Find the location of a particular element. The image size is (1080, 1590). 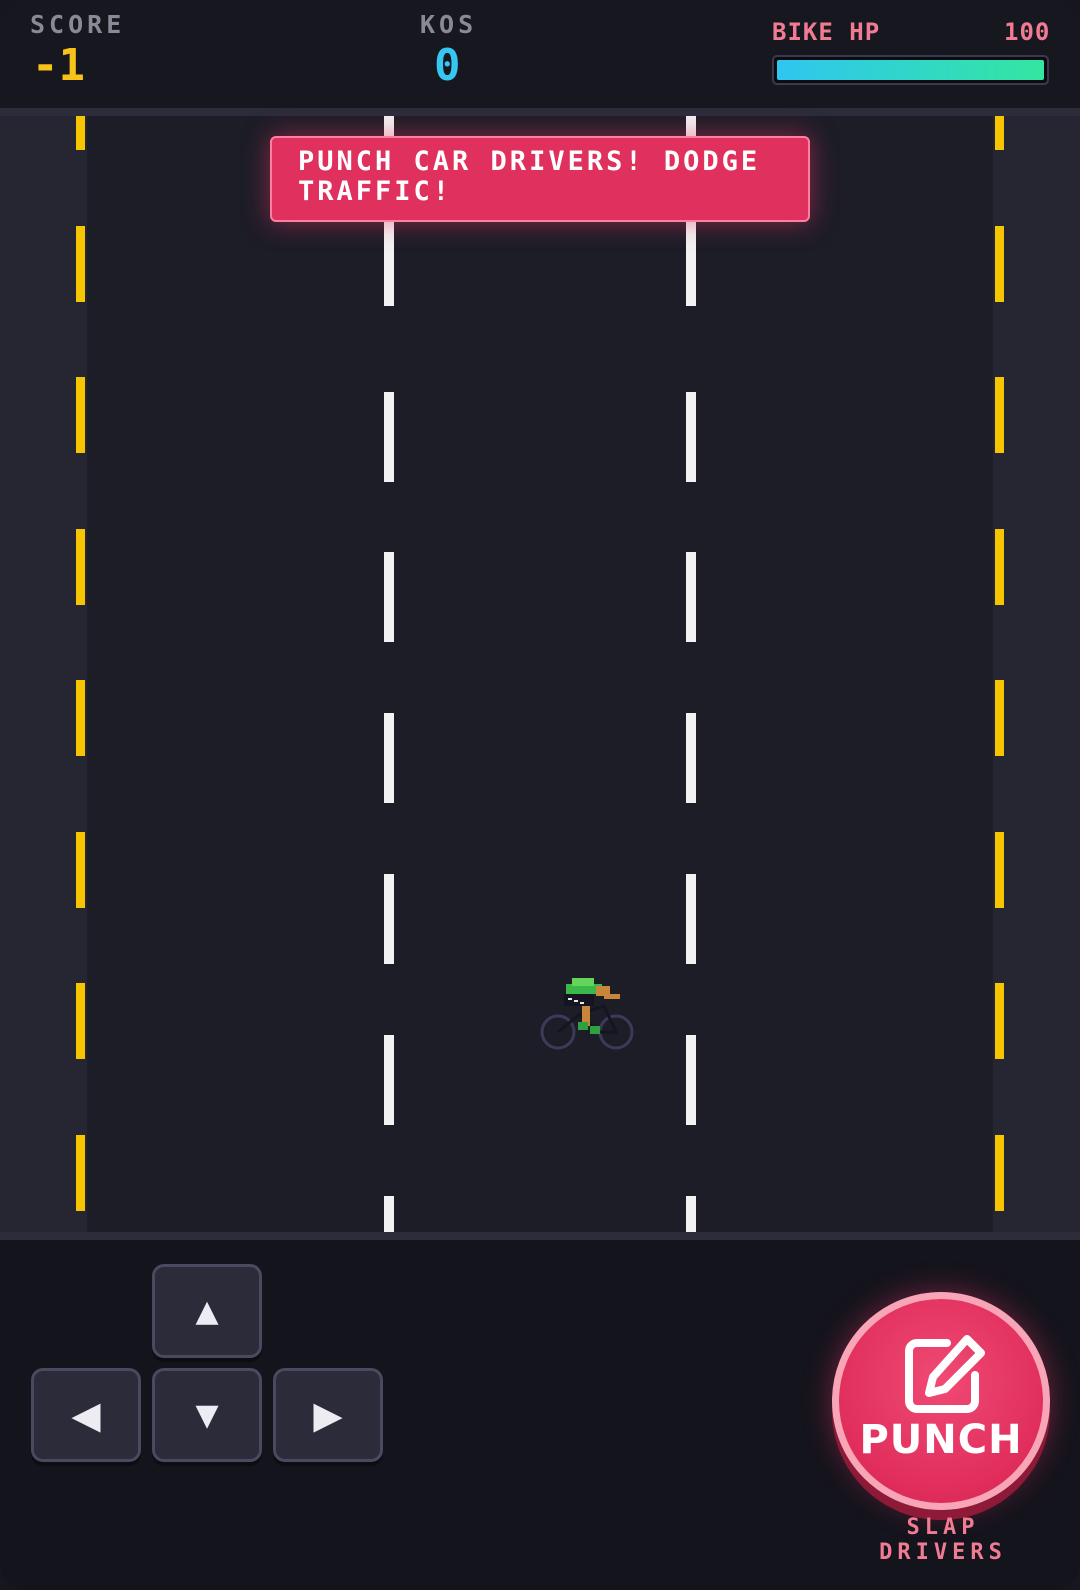

kos-value: 0 is located at coordinates (447, 65).